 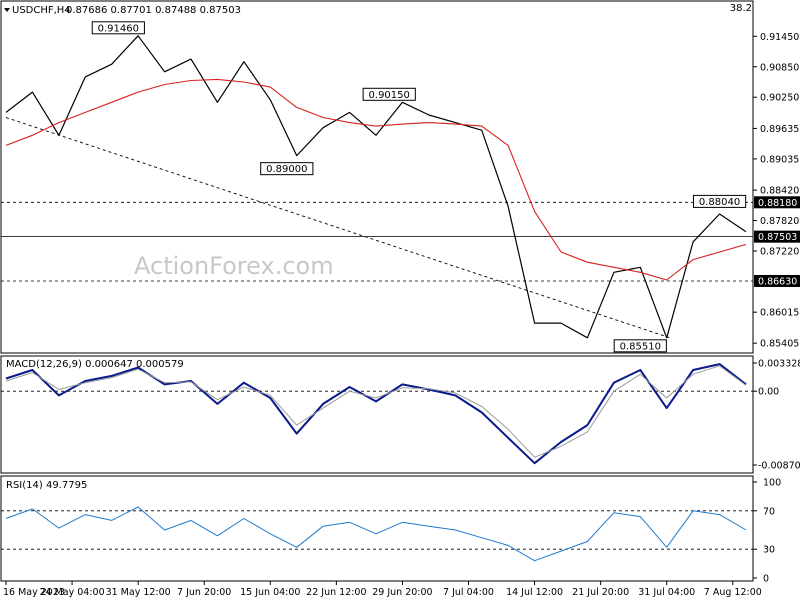 What do you see at coordinates (777, 203) in the screenshot?
I see `level-label: 0.88180` at bounding box center [777, 203].